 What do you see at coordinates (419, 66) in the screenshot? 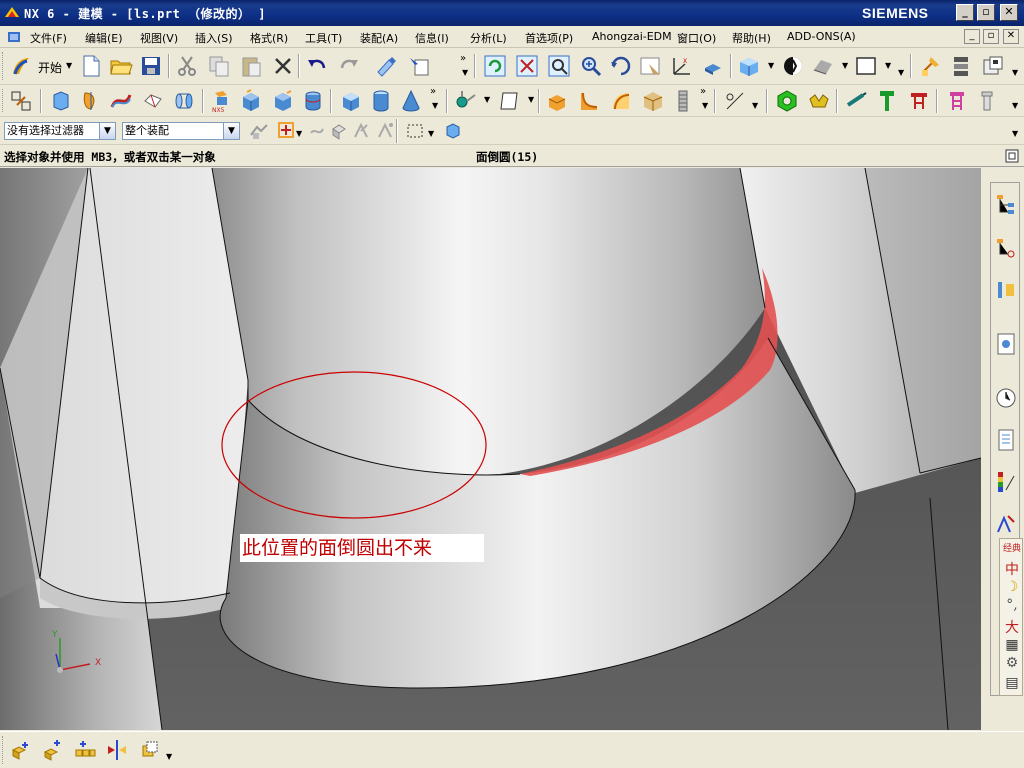
I see `object-properties-icon` at bounding box center [419, 66].